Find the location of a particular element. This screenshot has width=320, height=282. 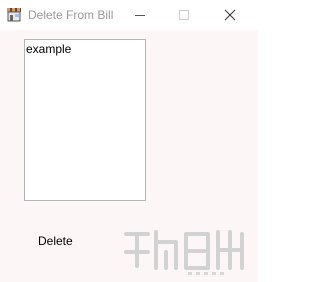

window-title: Delete From Bill is located at coordinates (71, 15).